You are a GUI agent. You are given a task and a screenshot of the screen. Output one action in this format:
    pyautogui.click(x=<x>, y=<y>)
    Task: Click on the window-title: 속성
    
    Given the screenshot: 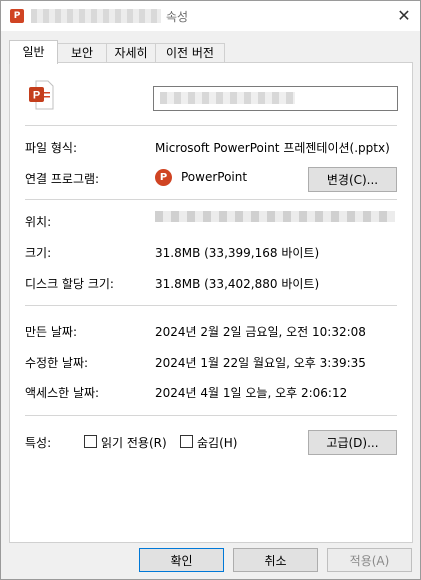 What is the action you would take?
    pyautogui.click(x=177, y=17)
    